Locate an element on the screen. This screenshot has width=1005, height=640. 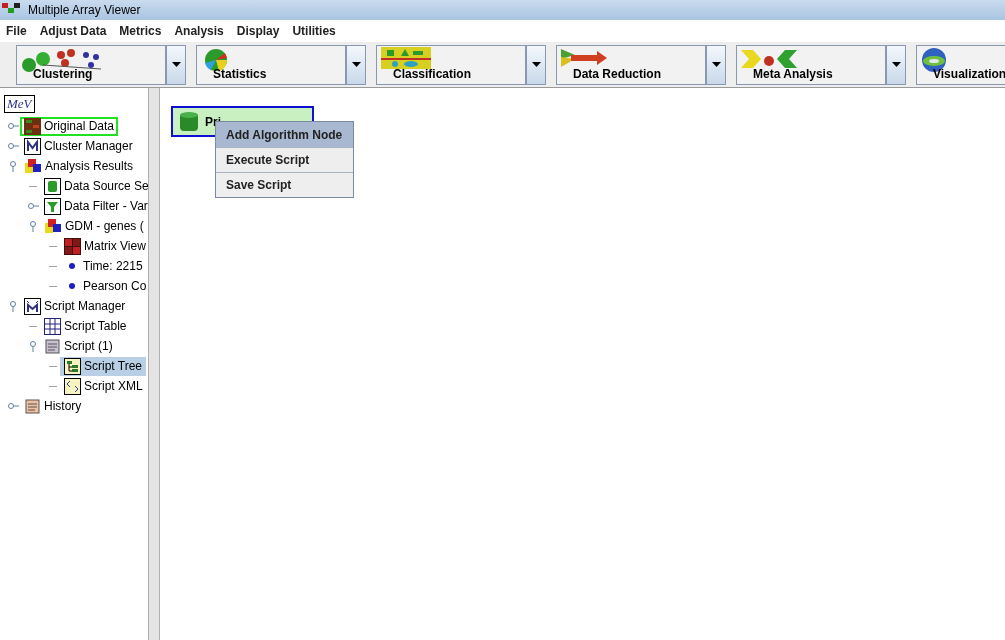
tree-item: Time: 2215 is located at coordinates (103, 266).